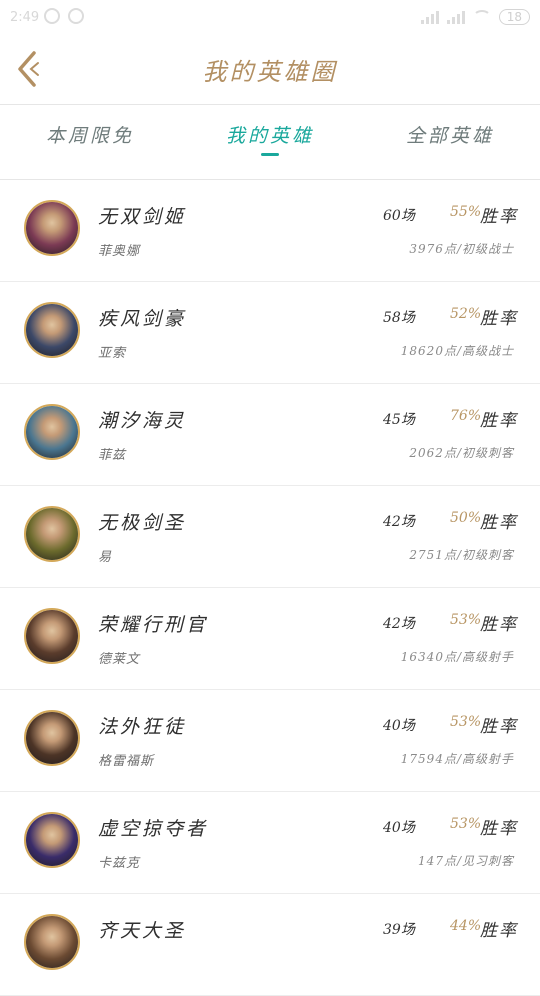  Describe the element at coordinates (142, 523) in the screenshot. I see `hero-name: 无极剑圣` at that location.